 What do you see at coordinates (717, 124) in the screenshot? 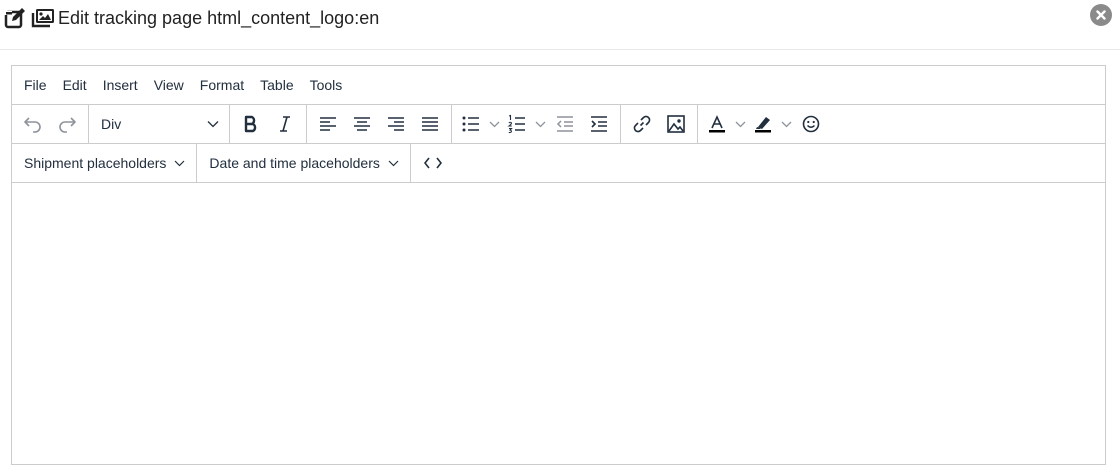
I see `text-color-icon` at bounding box center [717, 124].